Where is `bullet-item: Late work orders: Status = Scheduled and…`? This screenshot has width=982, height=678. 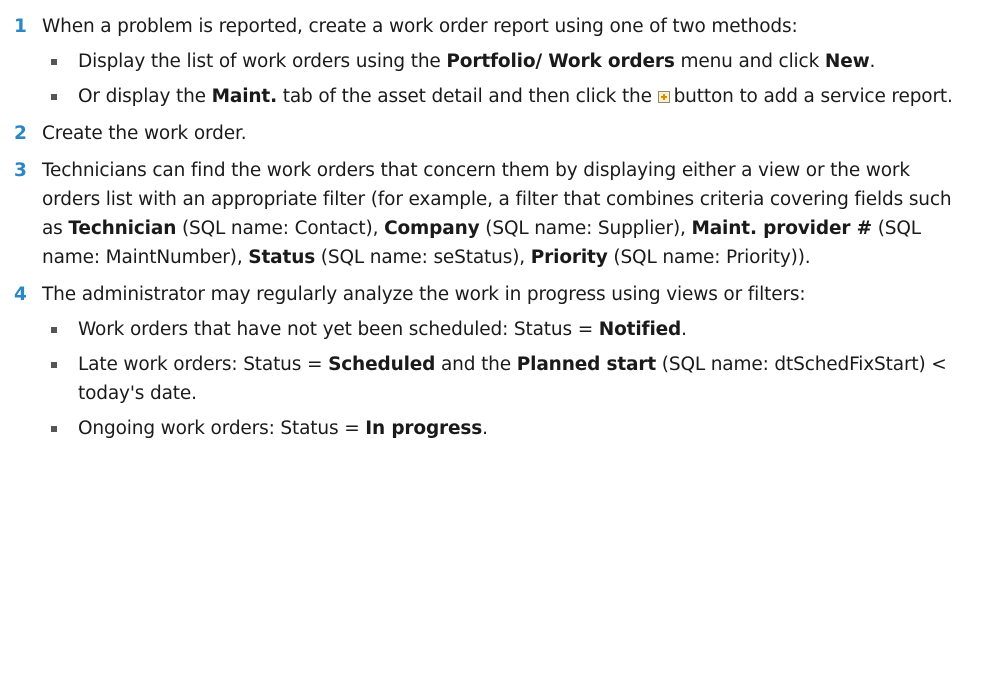
bullet-item: Late work orders: Status = Scheduled and… is located at coordinates (502, 379).